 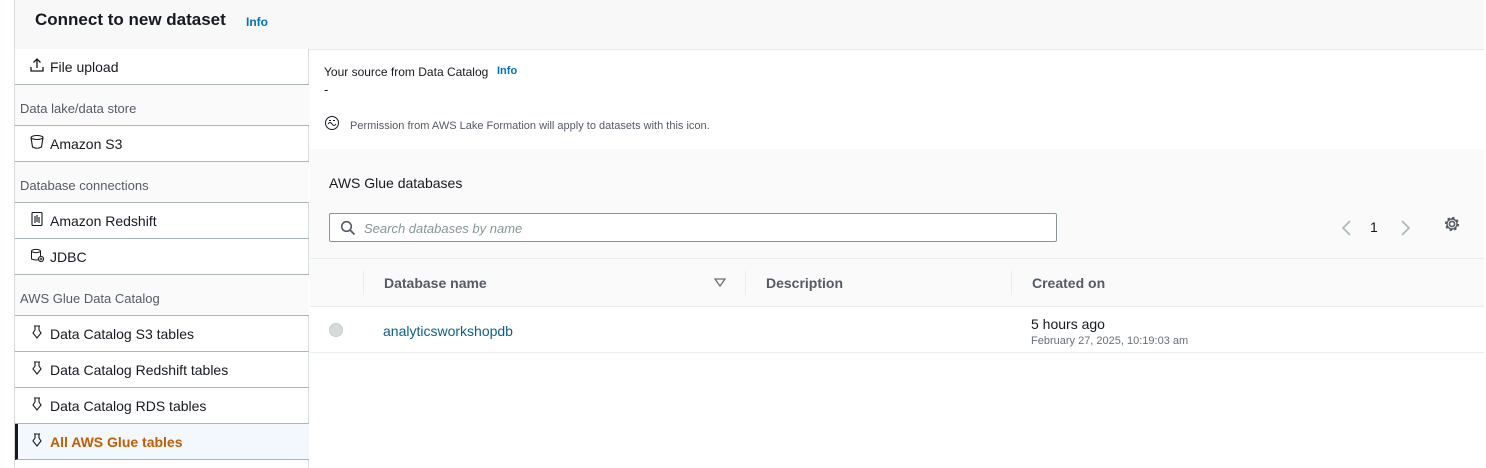 I want to click on databases-title: AWS Glue databases, so click(x=396, y=183).